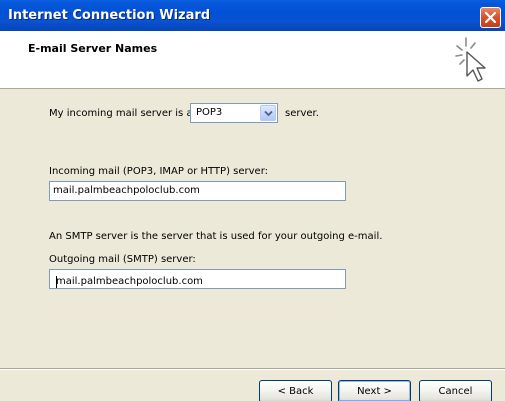 Image resolution: width=505 pixels, height=401 pixels. Describe the element at coordinates (470, 59) in the screenshot. I see `wizard-cursor-icon` at that location.